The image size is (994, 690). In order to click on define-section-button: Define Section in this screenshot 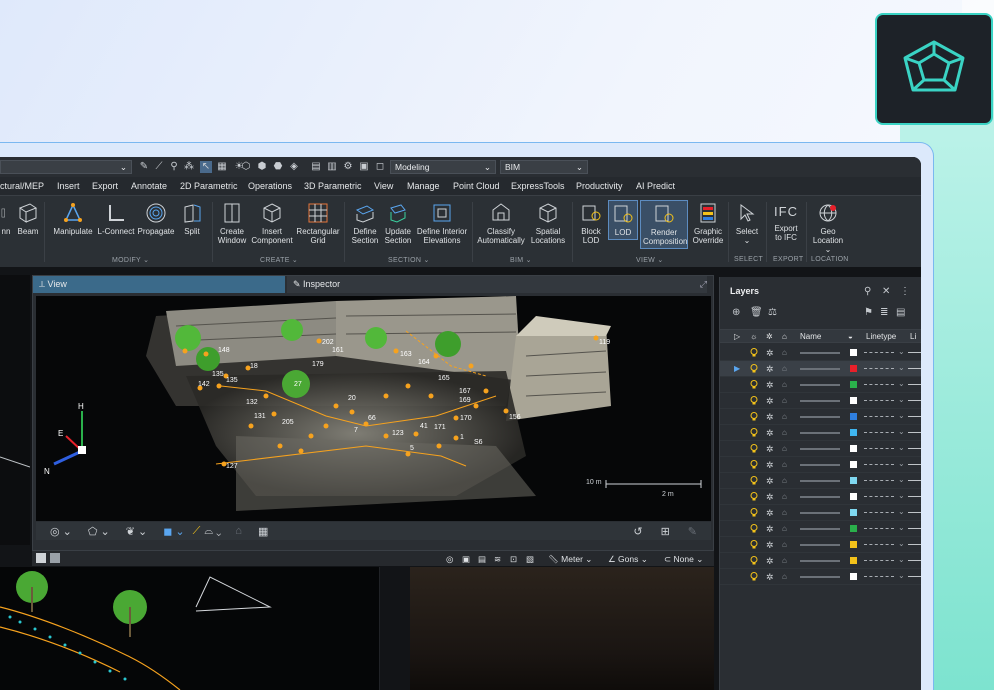, I will do `click(365, 223)`.